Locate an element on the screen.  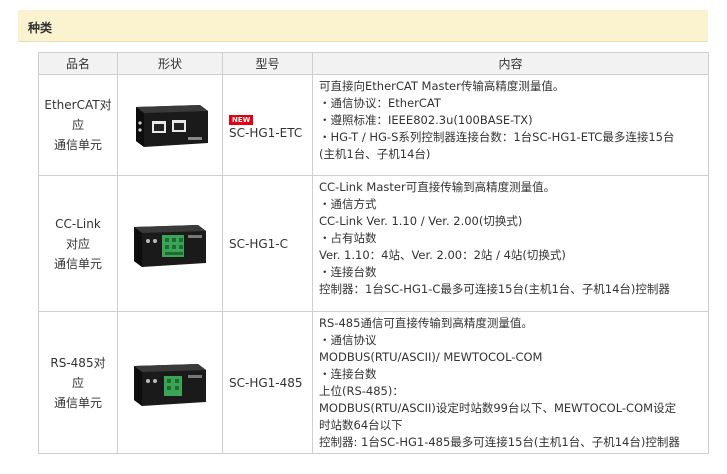
header-content: 内容 is located at coordinates (510, 63).